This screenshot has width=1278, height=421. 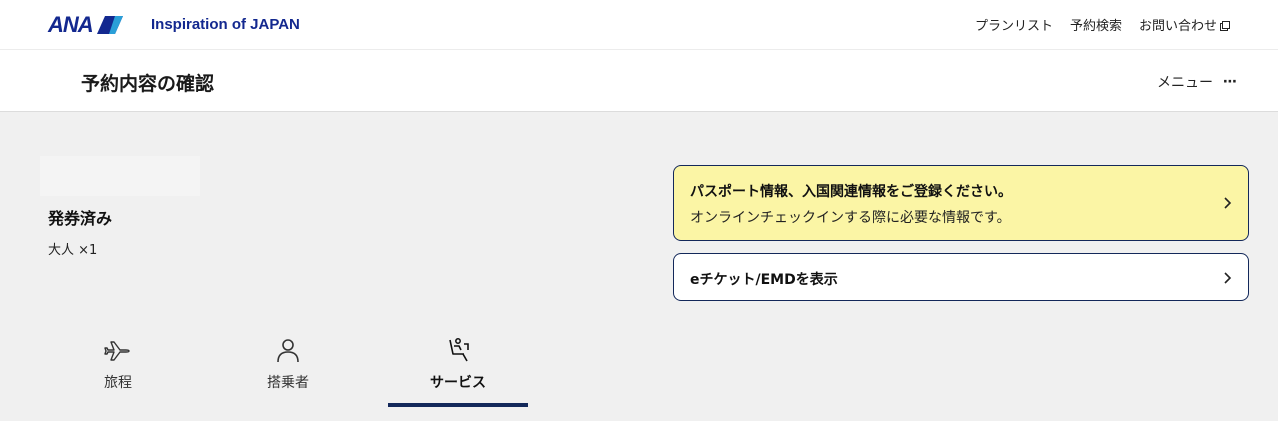 I want to click on passport-card-title: パスポート情報、入国関連情報をご登録ください。, so click(x=851, y=192).